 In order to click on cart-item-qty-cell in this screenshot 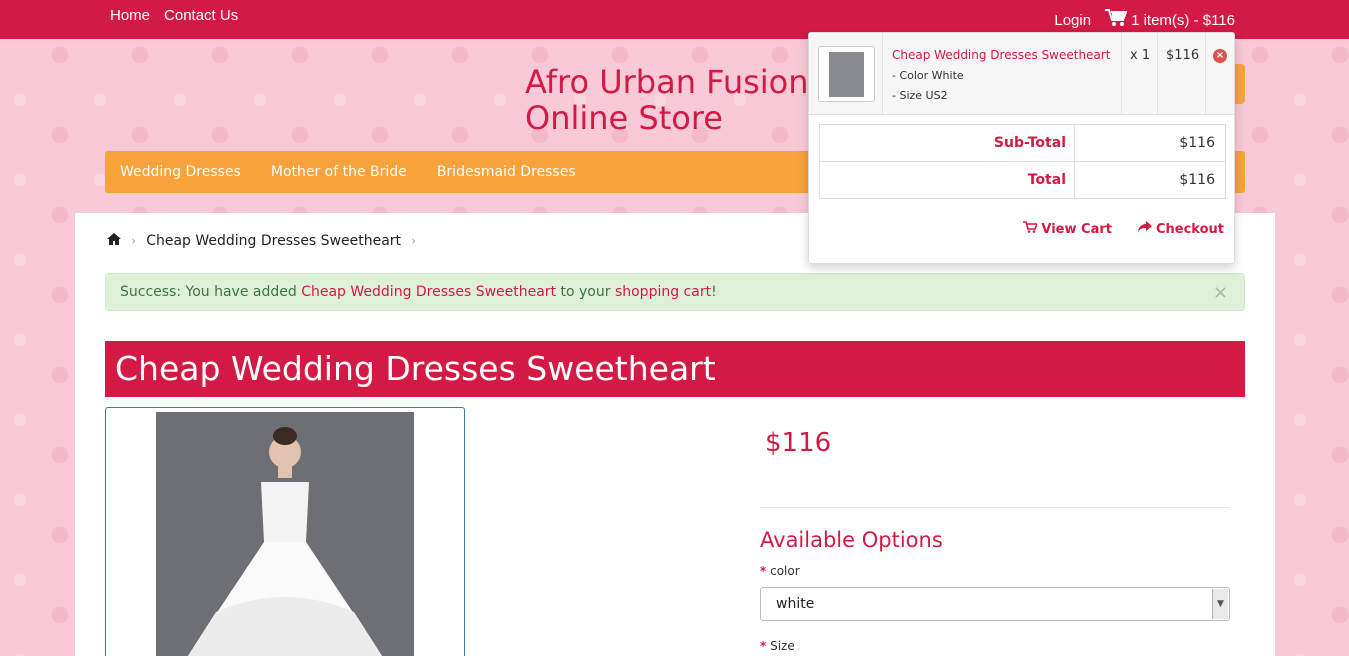, I will do `click(1140, 74)`.